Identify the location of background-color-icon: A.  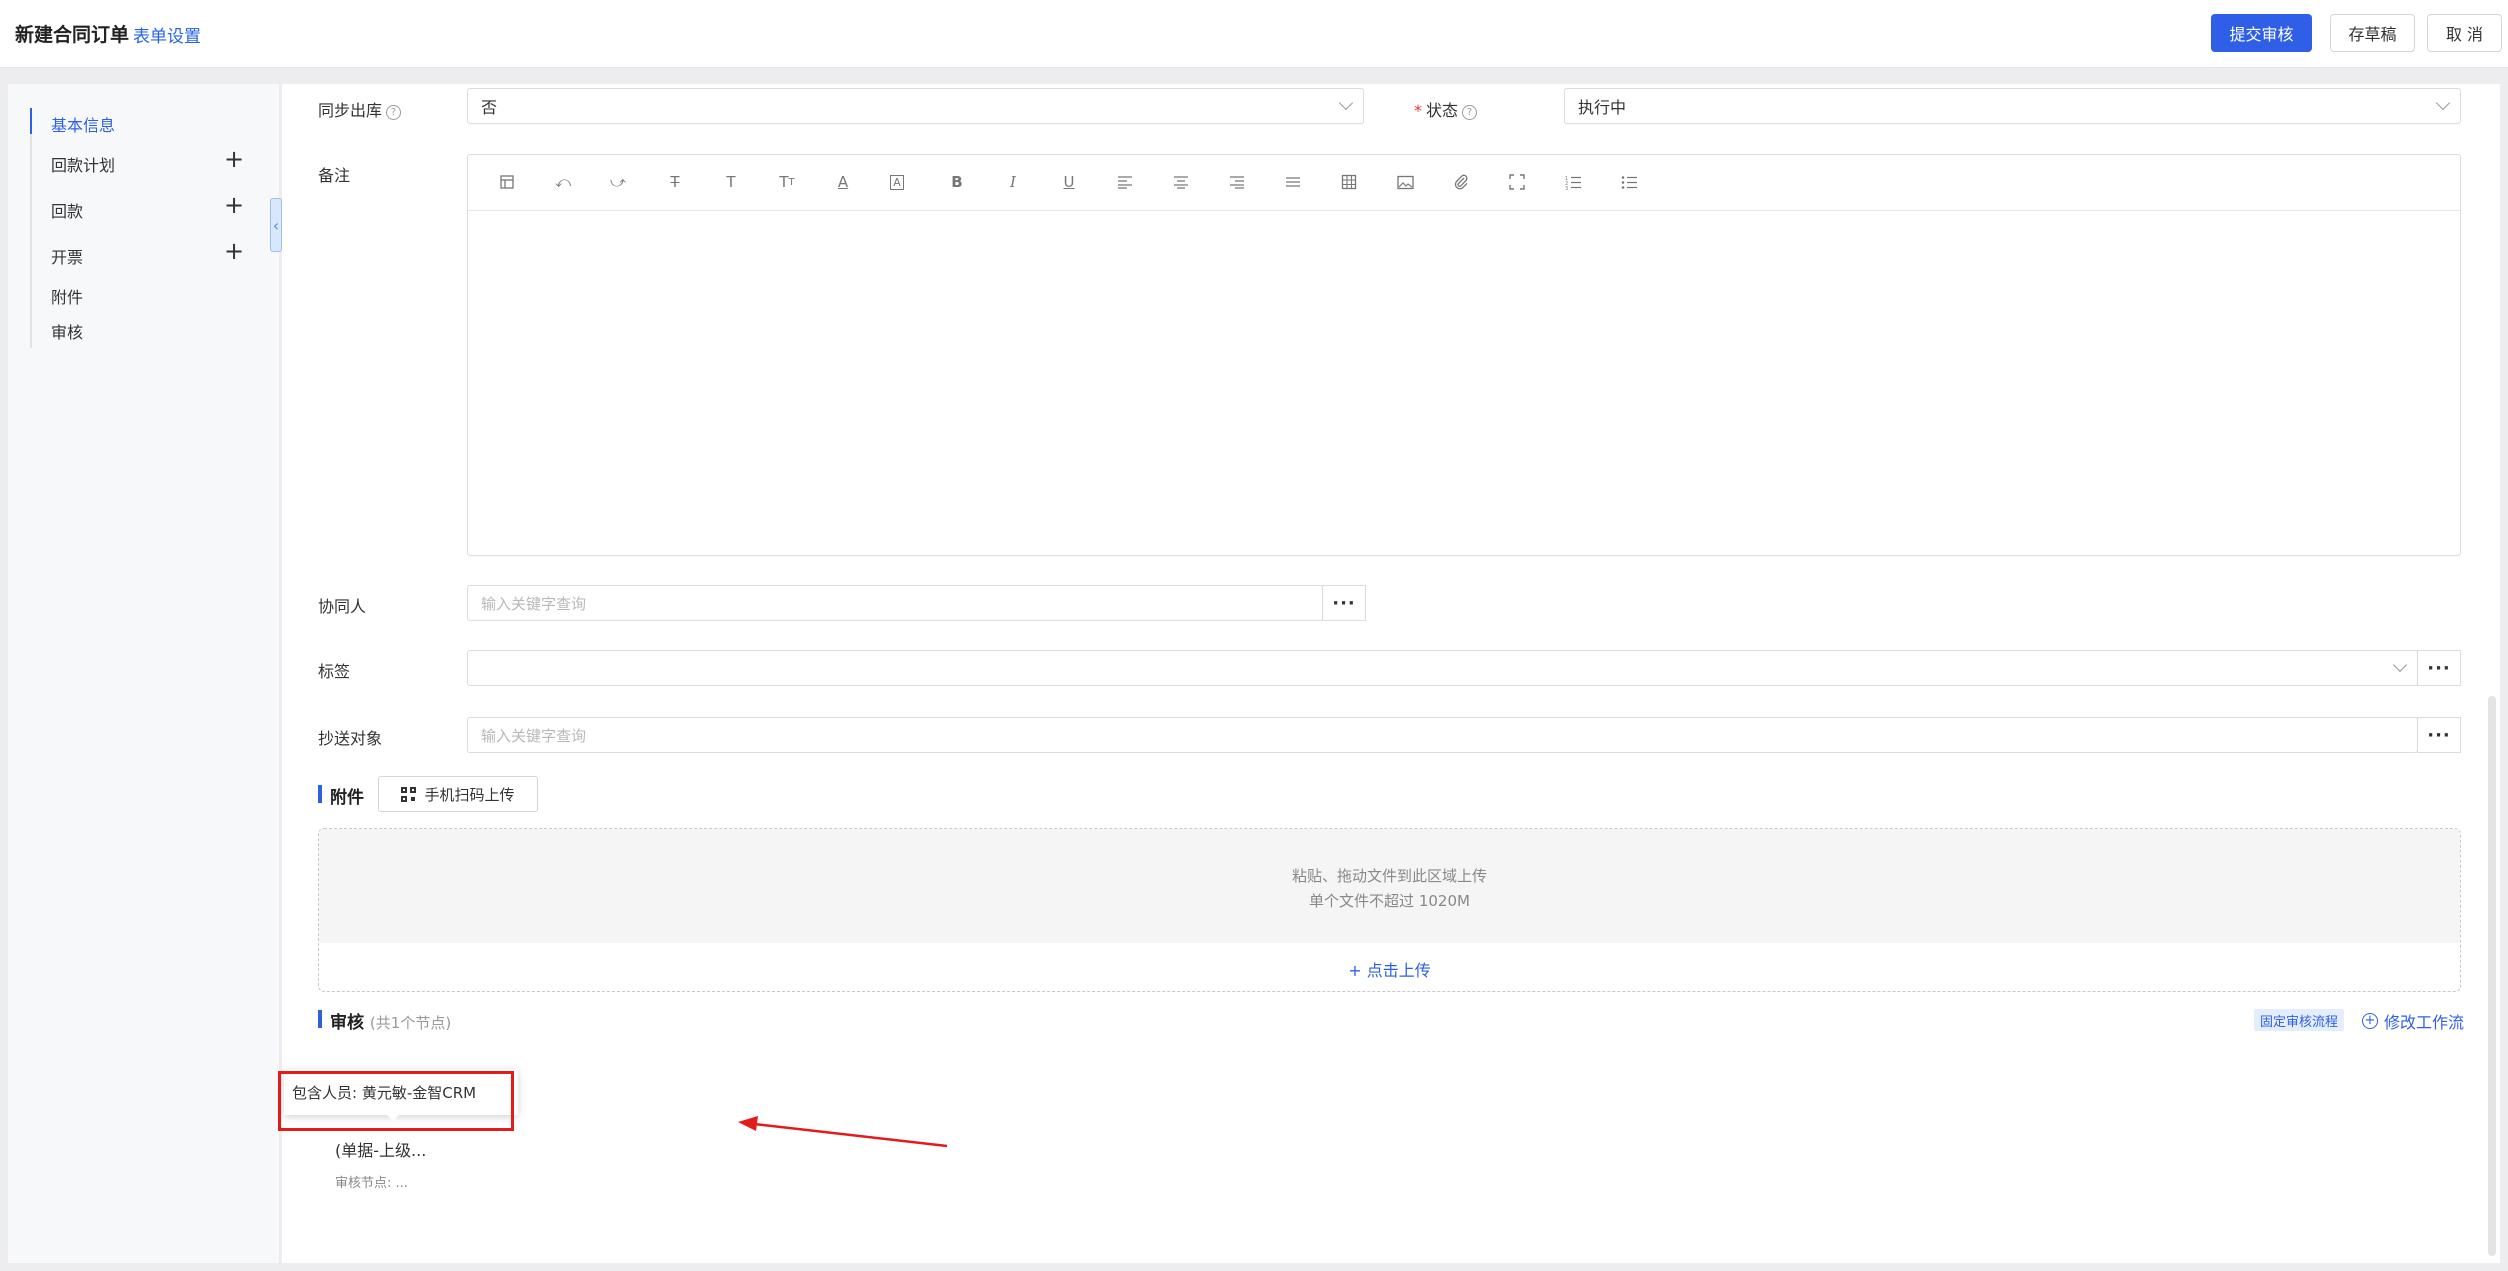
(897, 182).